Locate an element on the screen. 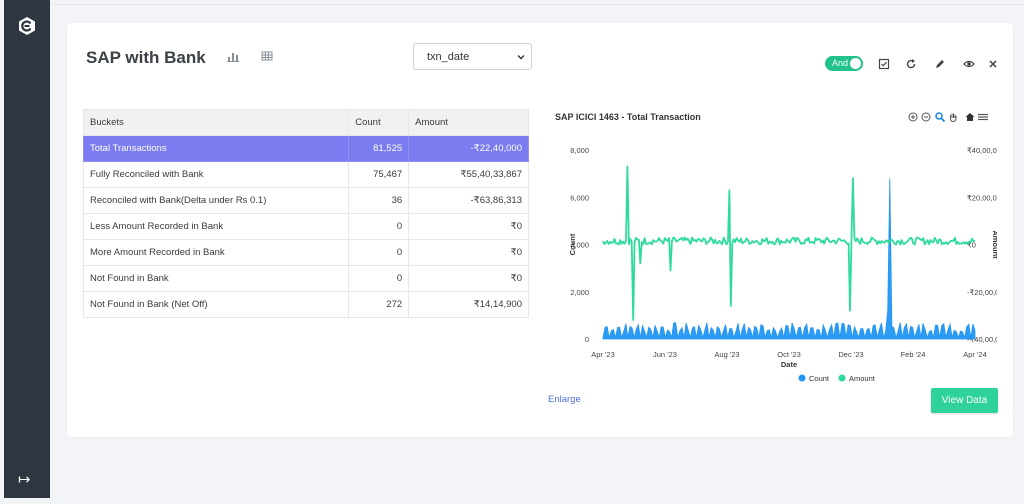 The height and width of the screenshot is (504, 1024). refresh-icon is located at coordinates (911, 64).